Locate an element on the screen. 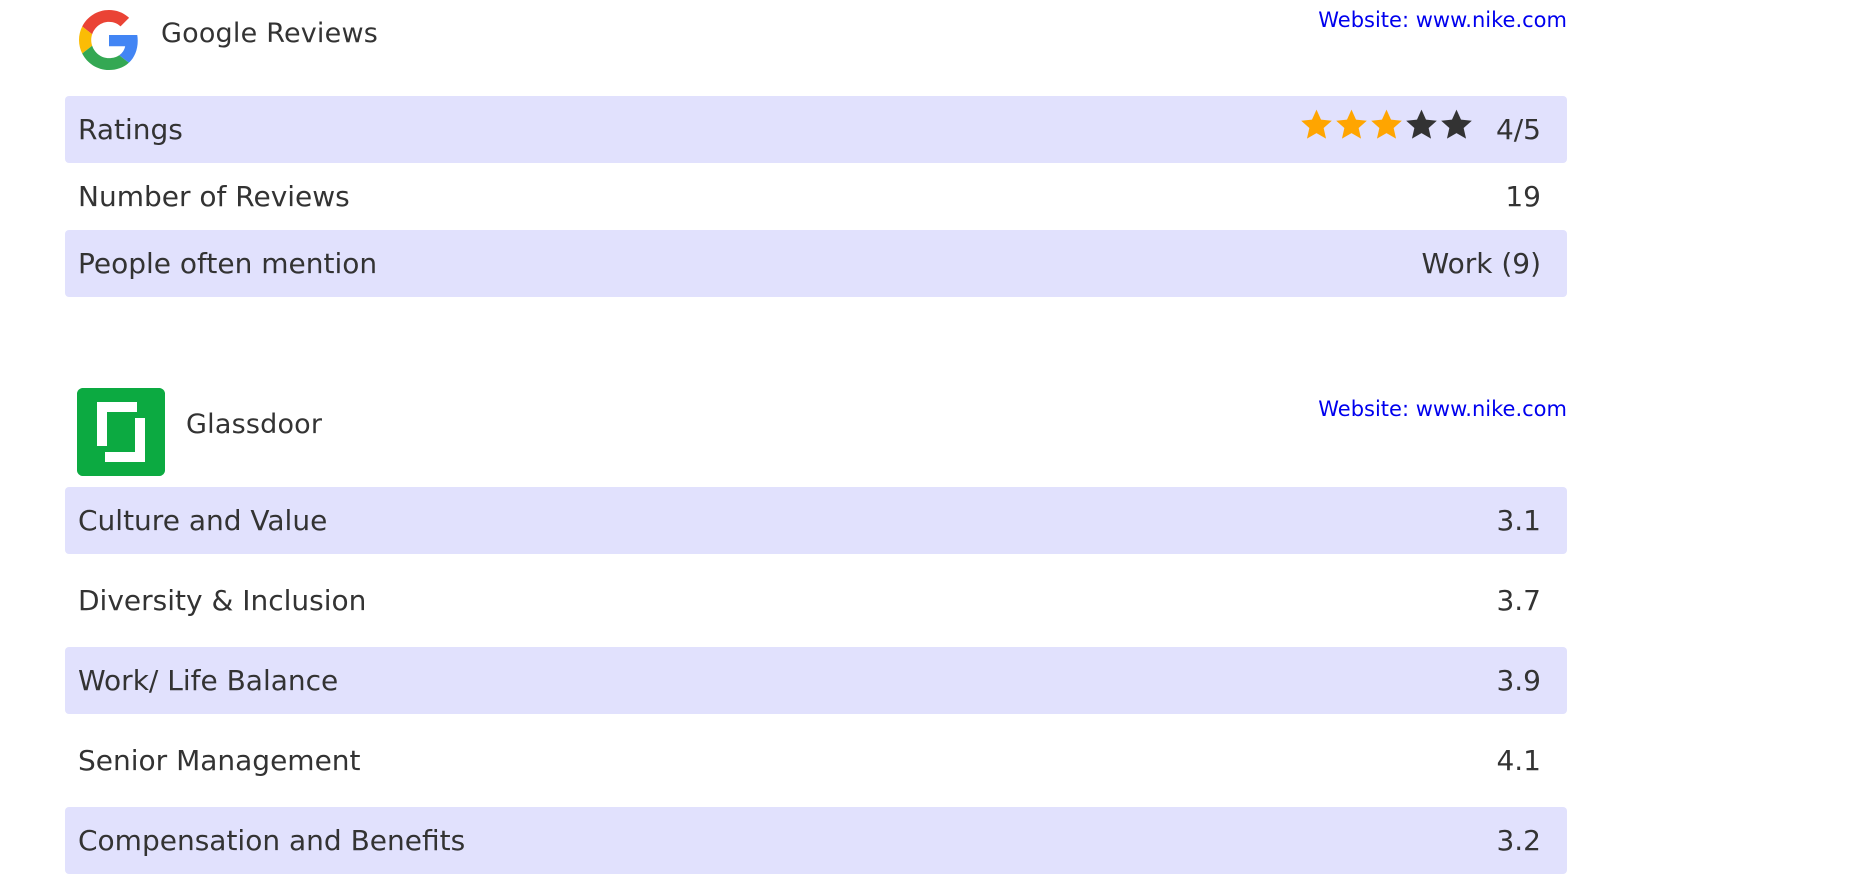  reviews-count-row: Number of Reviews 19 is located at coordinates (816, 196).